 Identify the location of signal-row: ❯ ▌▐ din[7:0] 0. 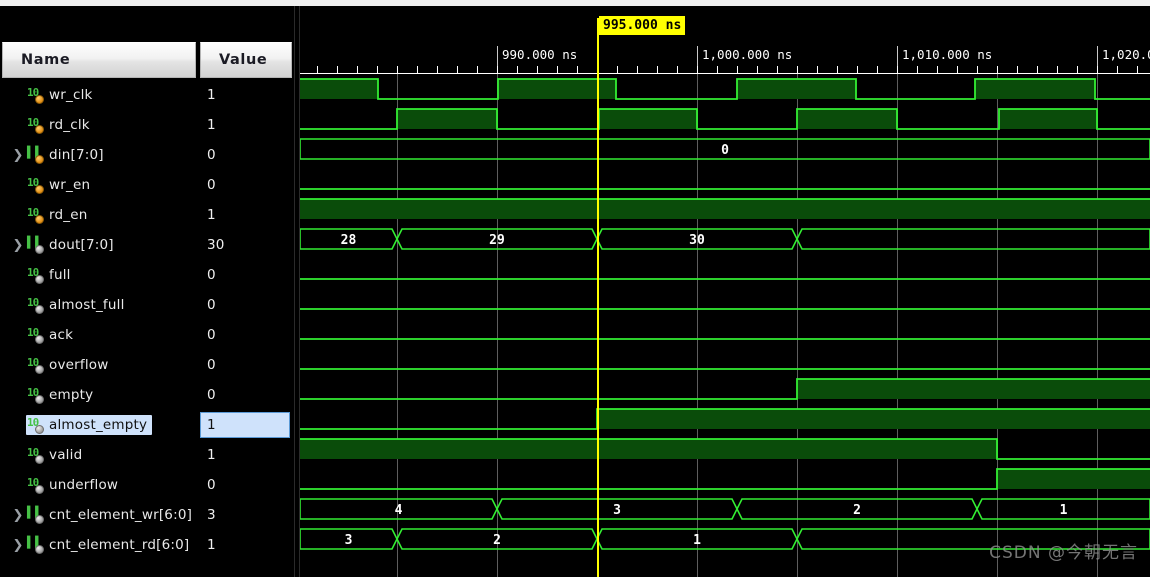
(147, 155).